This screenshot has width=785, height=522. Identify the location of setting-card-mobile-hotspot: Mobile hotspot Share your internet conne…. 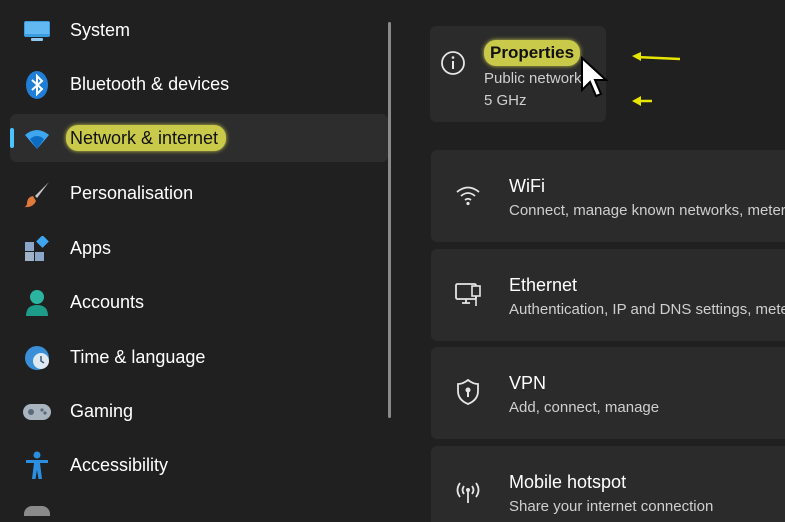
(608, 484).